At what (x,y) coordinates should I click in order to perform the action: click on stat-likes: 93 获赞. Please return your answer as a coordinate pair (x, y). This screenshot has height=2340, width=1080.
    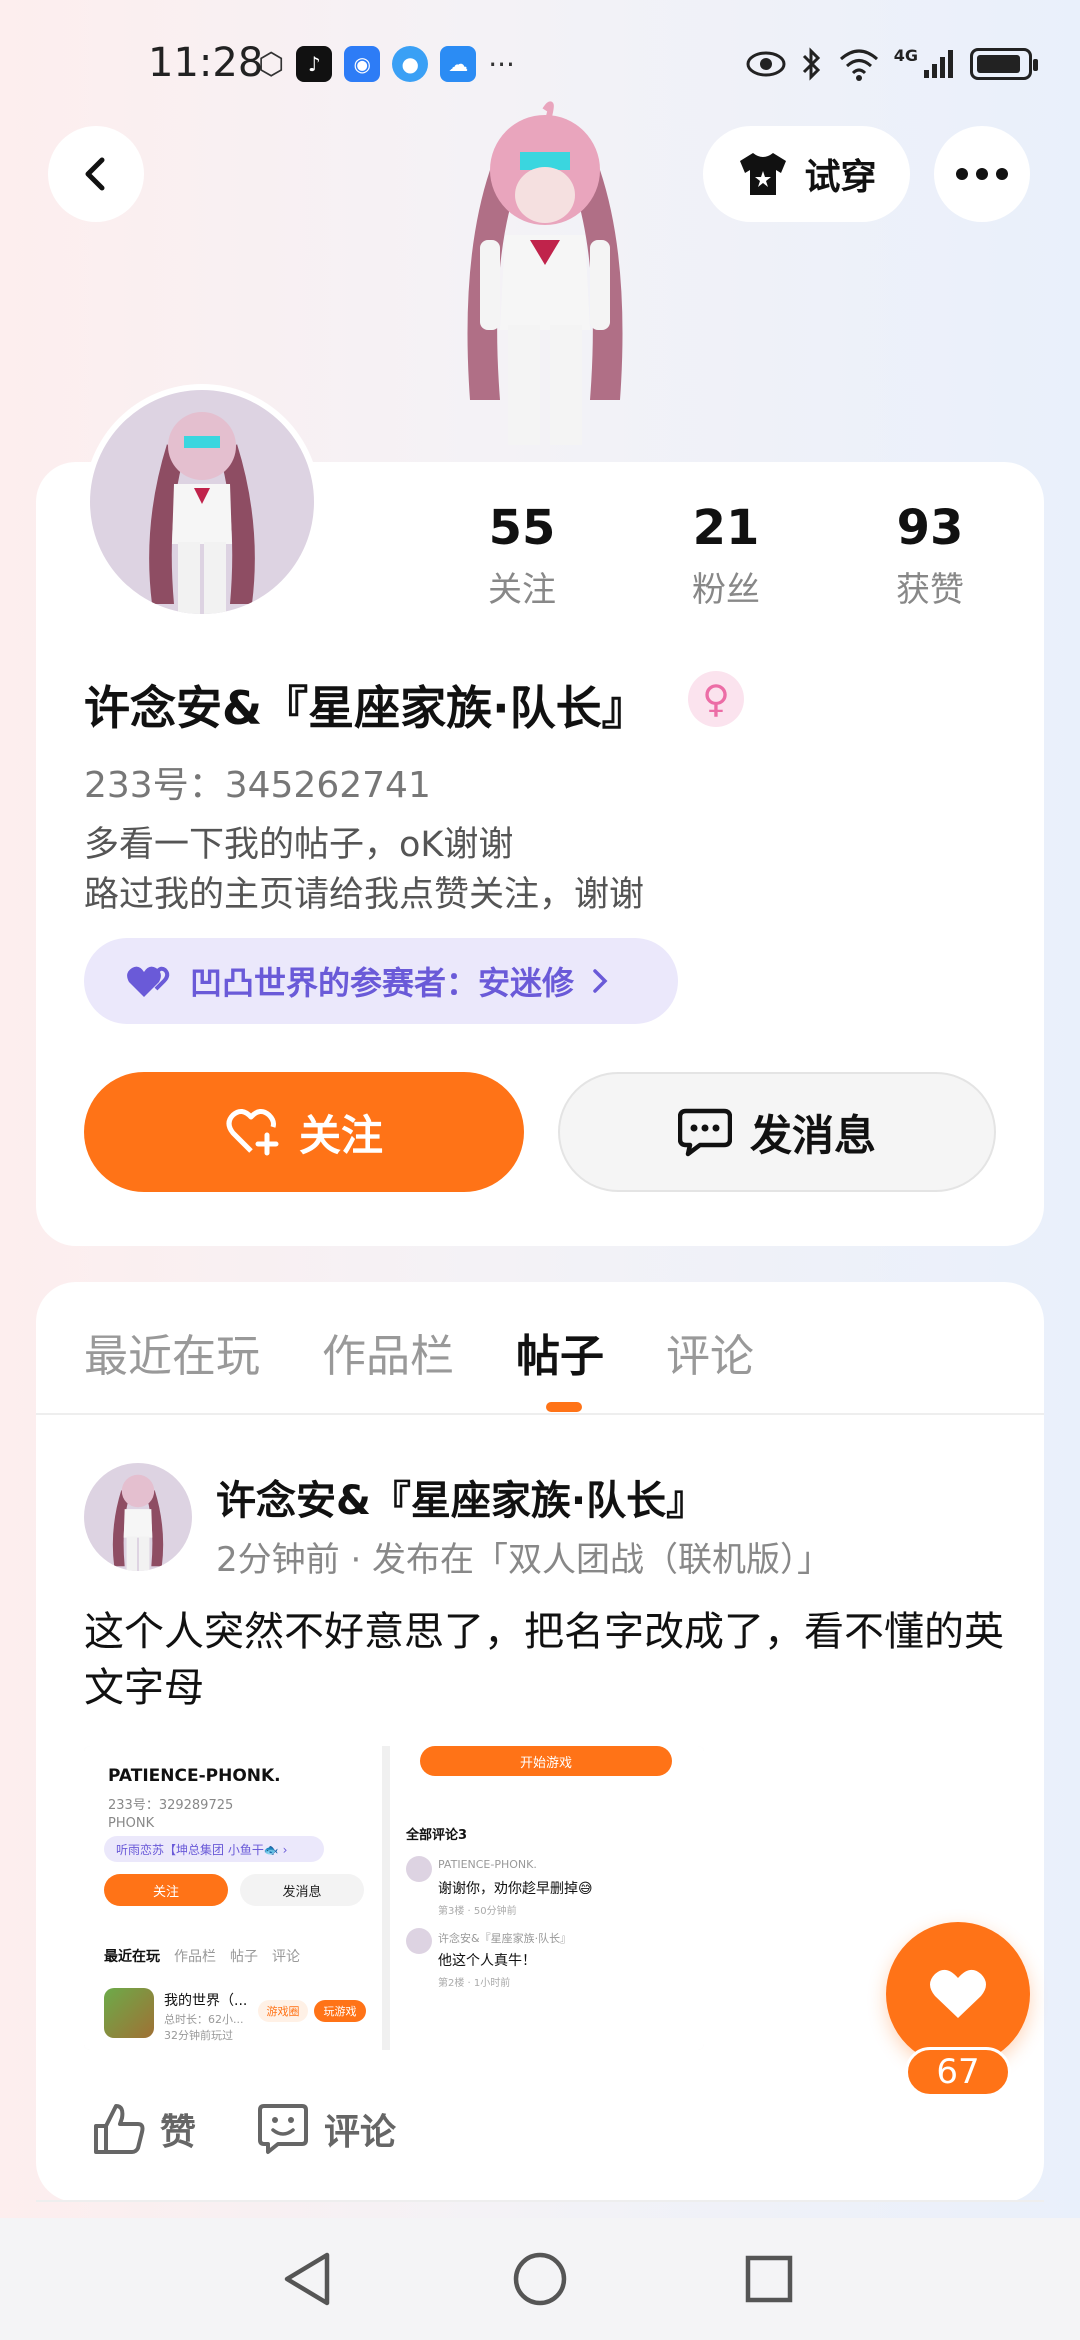
    Looking at the image, I should click on (930, 555).